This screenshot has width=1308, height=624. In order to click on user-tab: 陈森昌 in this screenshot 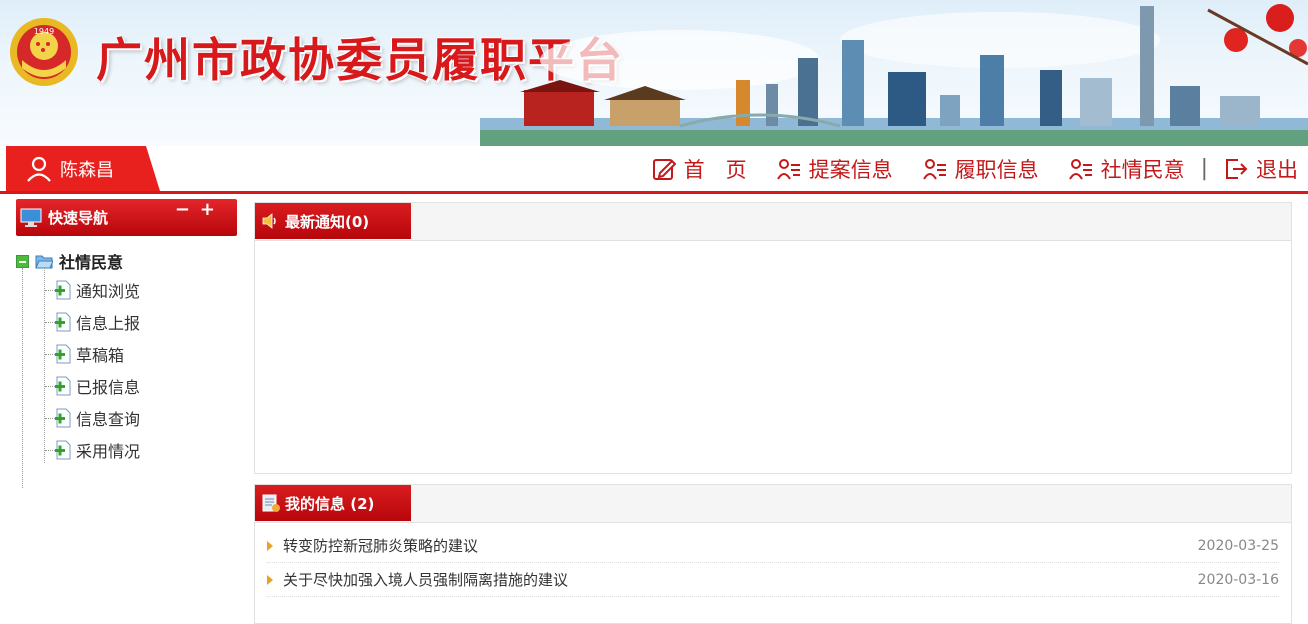, I will do `click(83, 168)`.